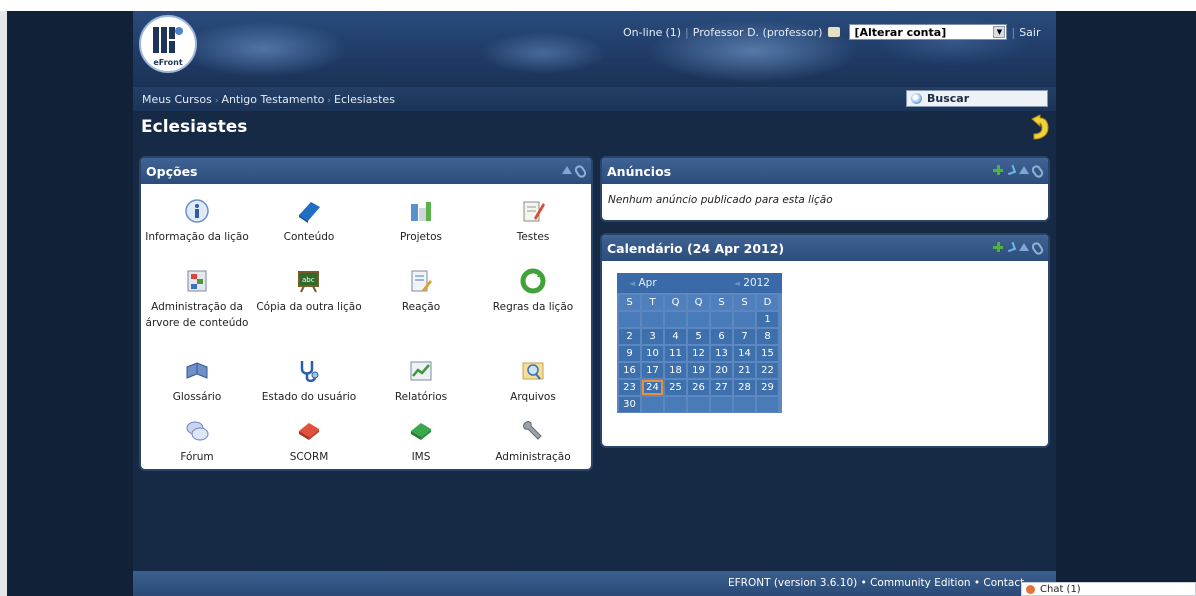 The height and width of the screenshot is (596, 1196). Describe the element at coordinates (3, 303) in the screenshot. I see `left-margin` at that location.